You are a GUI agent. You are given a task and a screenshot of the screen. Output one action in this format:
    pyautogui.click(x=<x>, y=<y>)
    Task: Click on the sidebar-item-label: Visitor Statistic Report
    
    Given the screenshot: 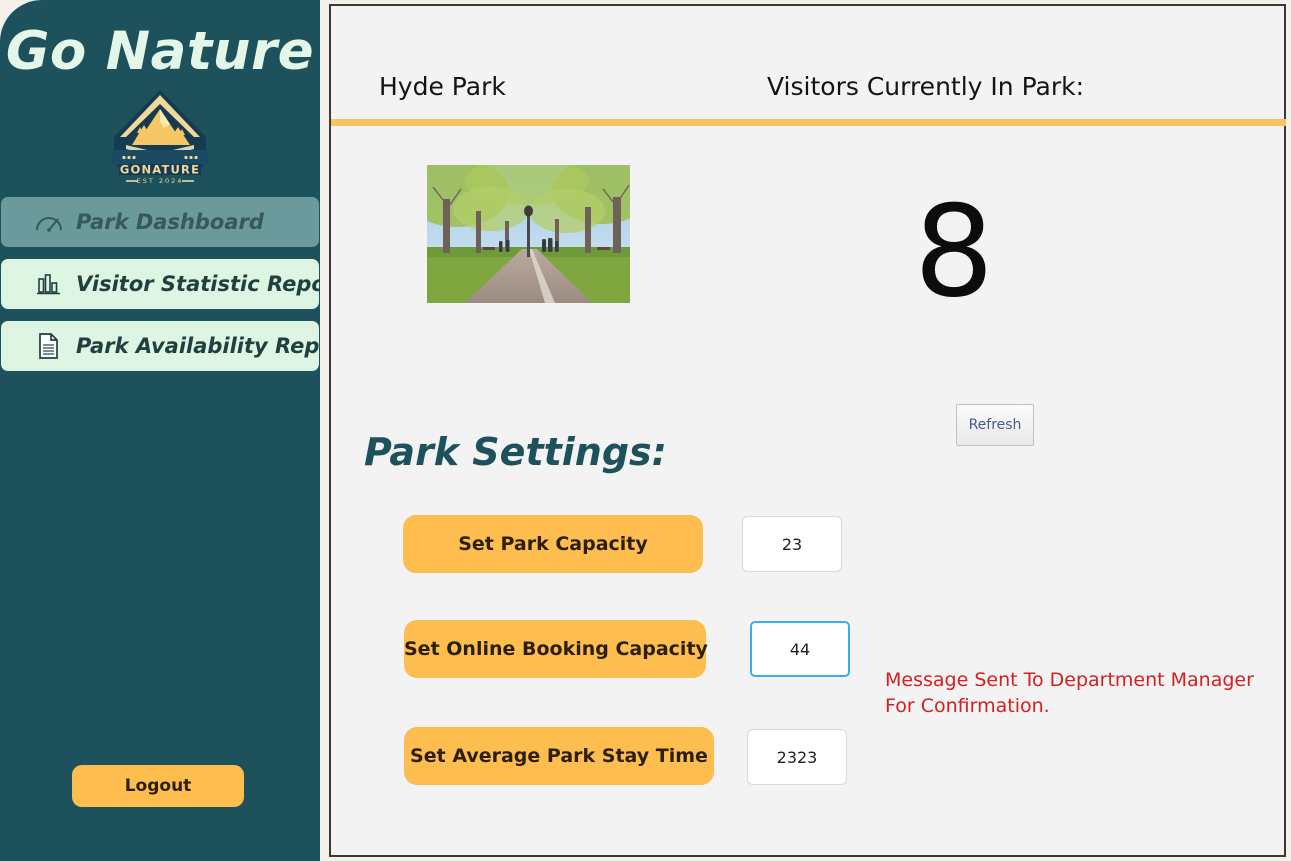 What is the action you would take?
    pyautogui.click(x=198, y=284)
    